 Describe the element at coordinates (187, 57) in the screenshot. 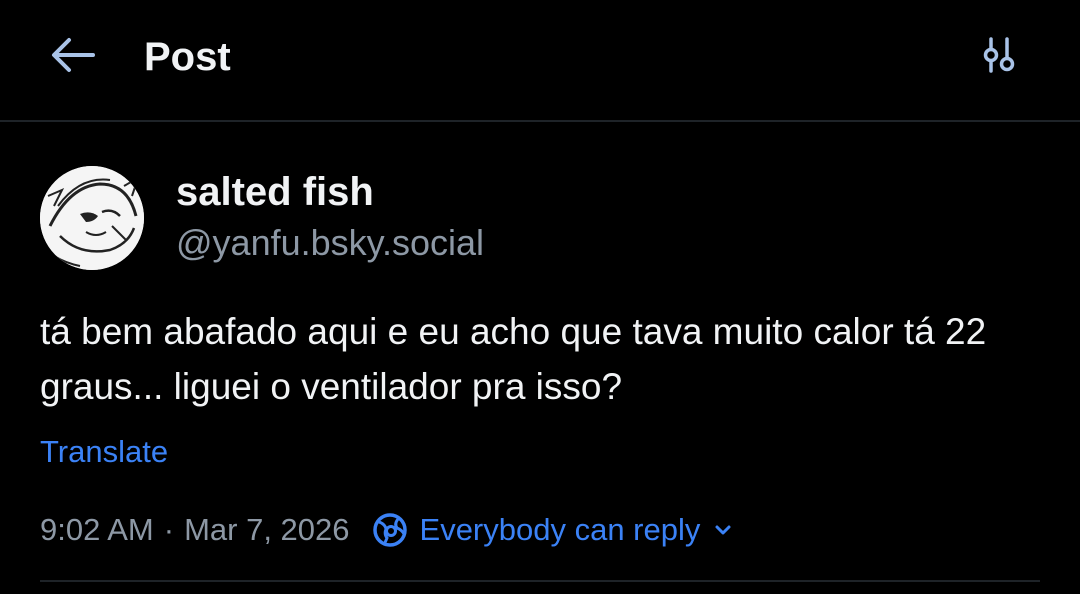

I see `page-title: Post` at that location.